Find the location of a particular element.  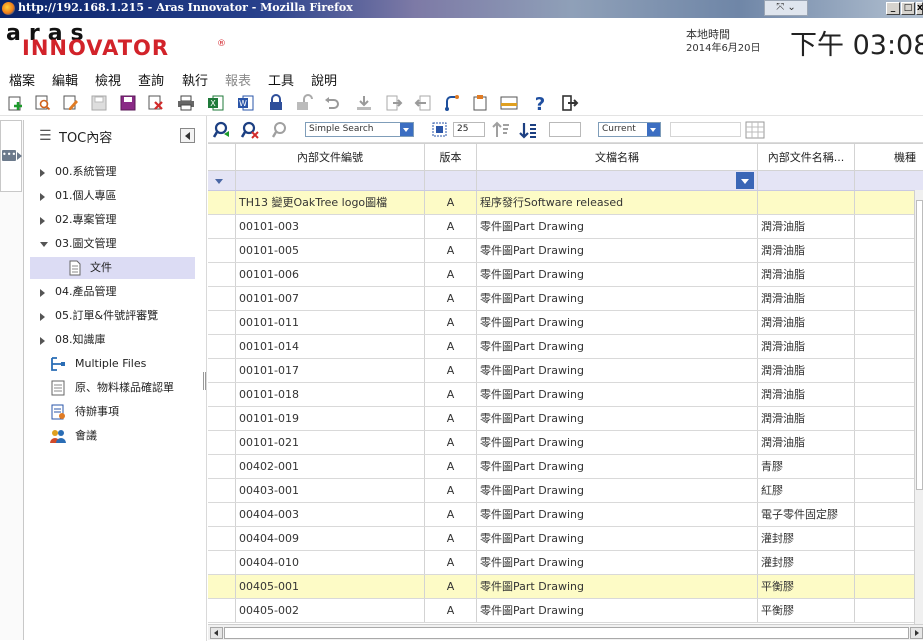

toc-item-multiple-files: Multiple Files is located at coordinates (116, 364).